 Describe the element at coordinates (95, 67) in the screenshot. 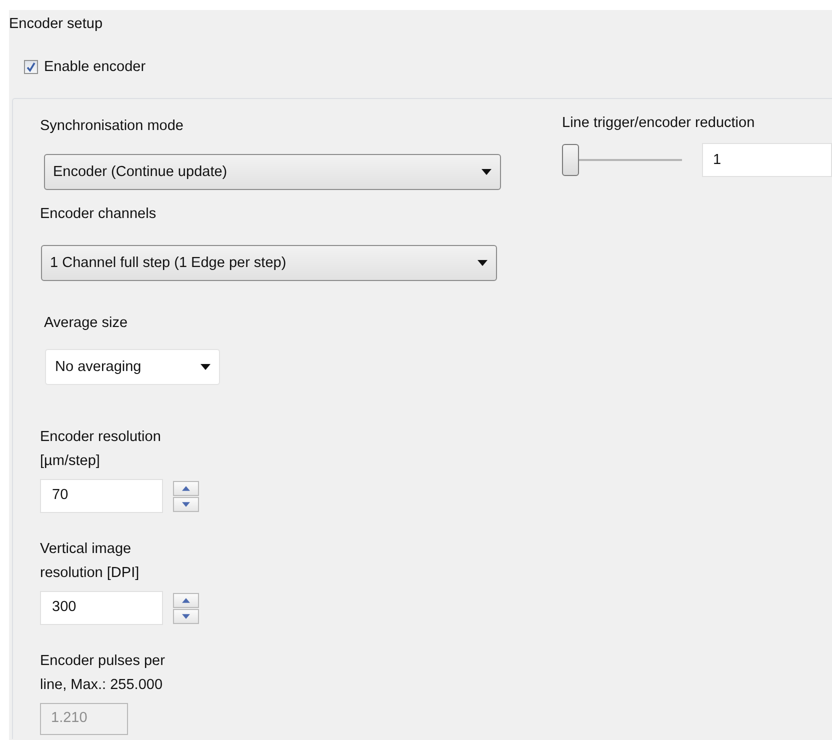

I see `checkbox-label: Enable encoder` at that location.